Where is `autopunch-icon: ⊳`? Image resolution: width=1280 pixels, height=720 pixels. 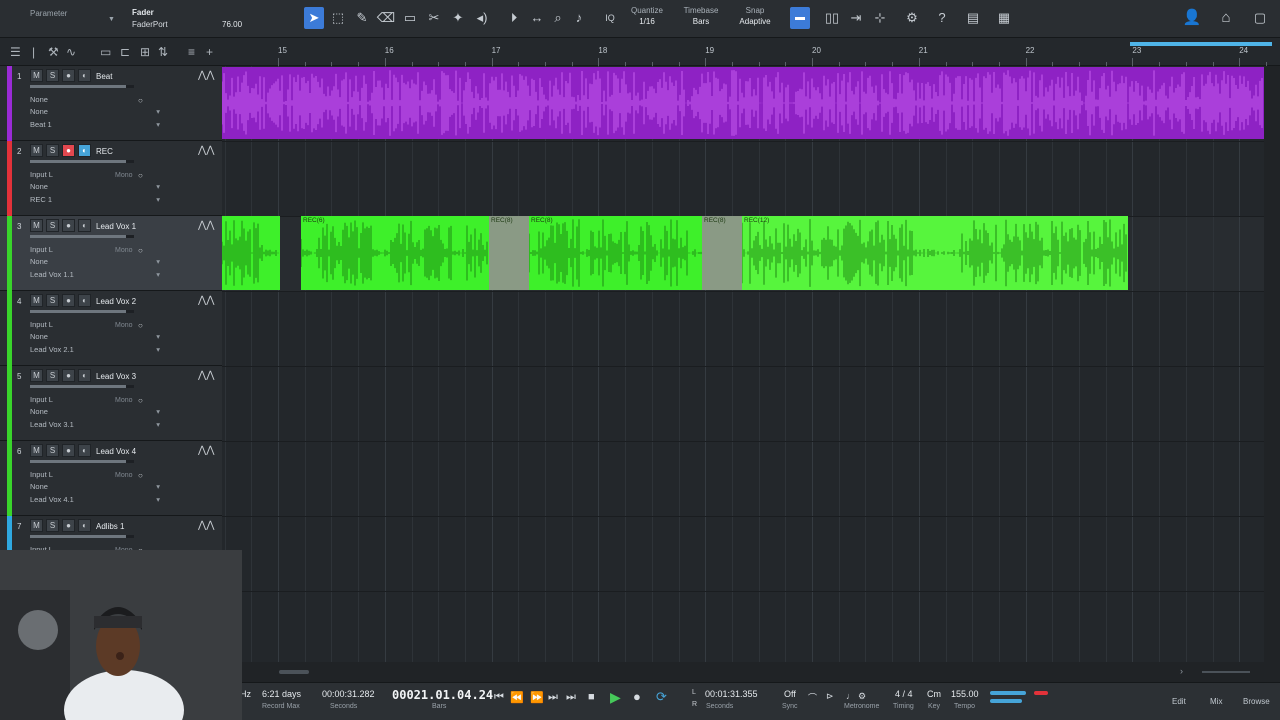 autopunch-icon: ⊳ is located at coordinates (830, 696).